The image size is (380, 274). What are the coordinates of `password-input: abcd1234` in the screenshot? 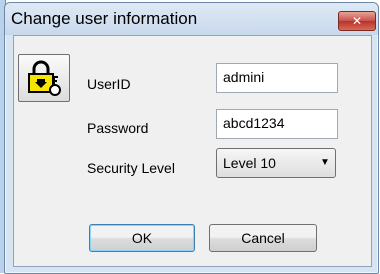 It's located at (277, 124).